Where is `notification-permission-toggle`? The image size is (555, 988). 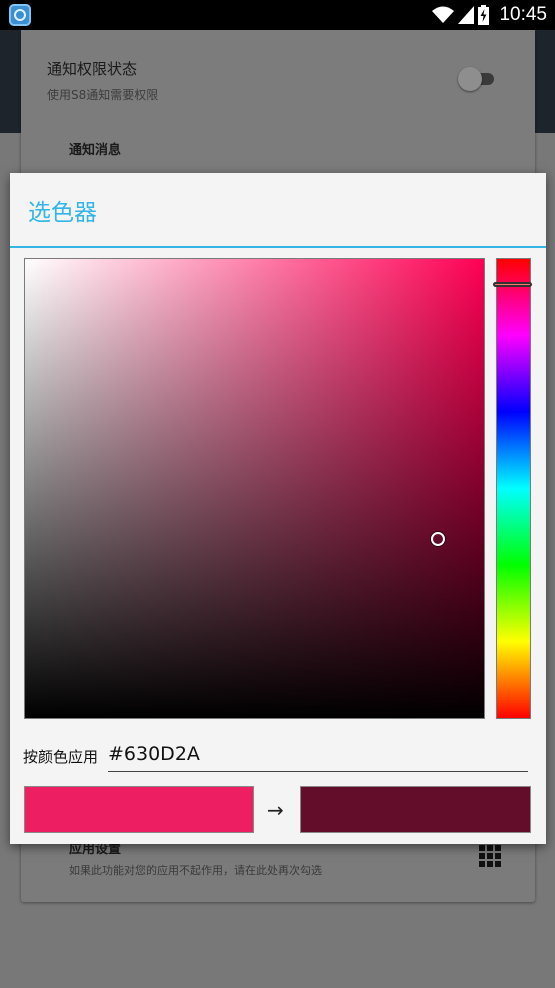 notification-permission-toggle is located at coordinates (477, 79).